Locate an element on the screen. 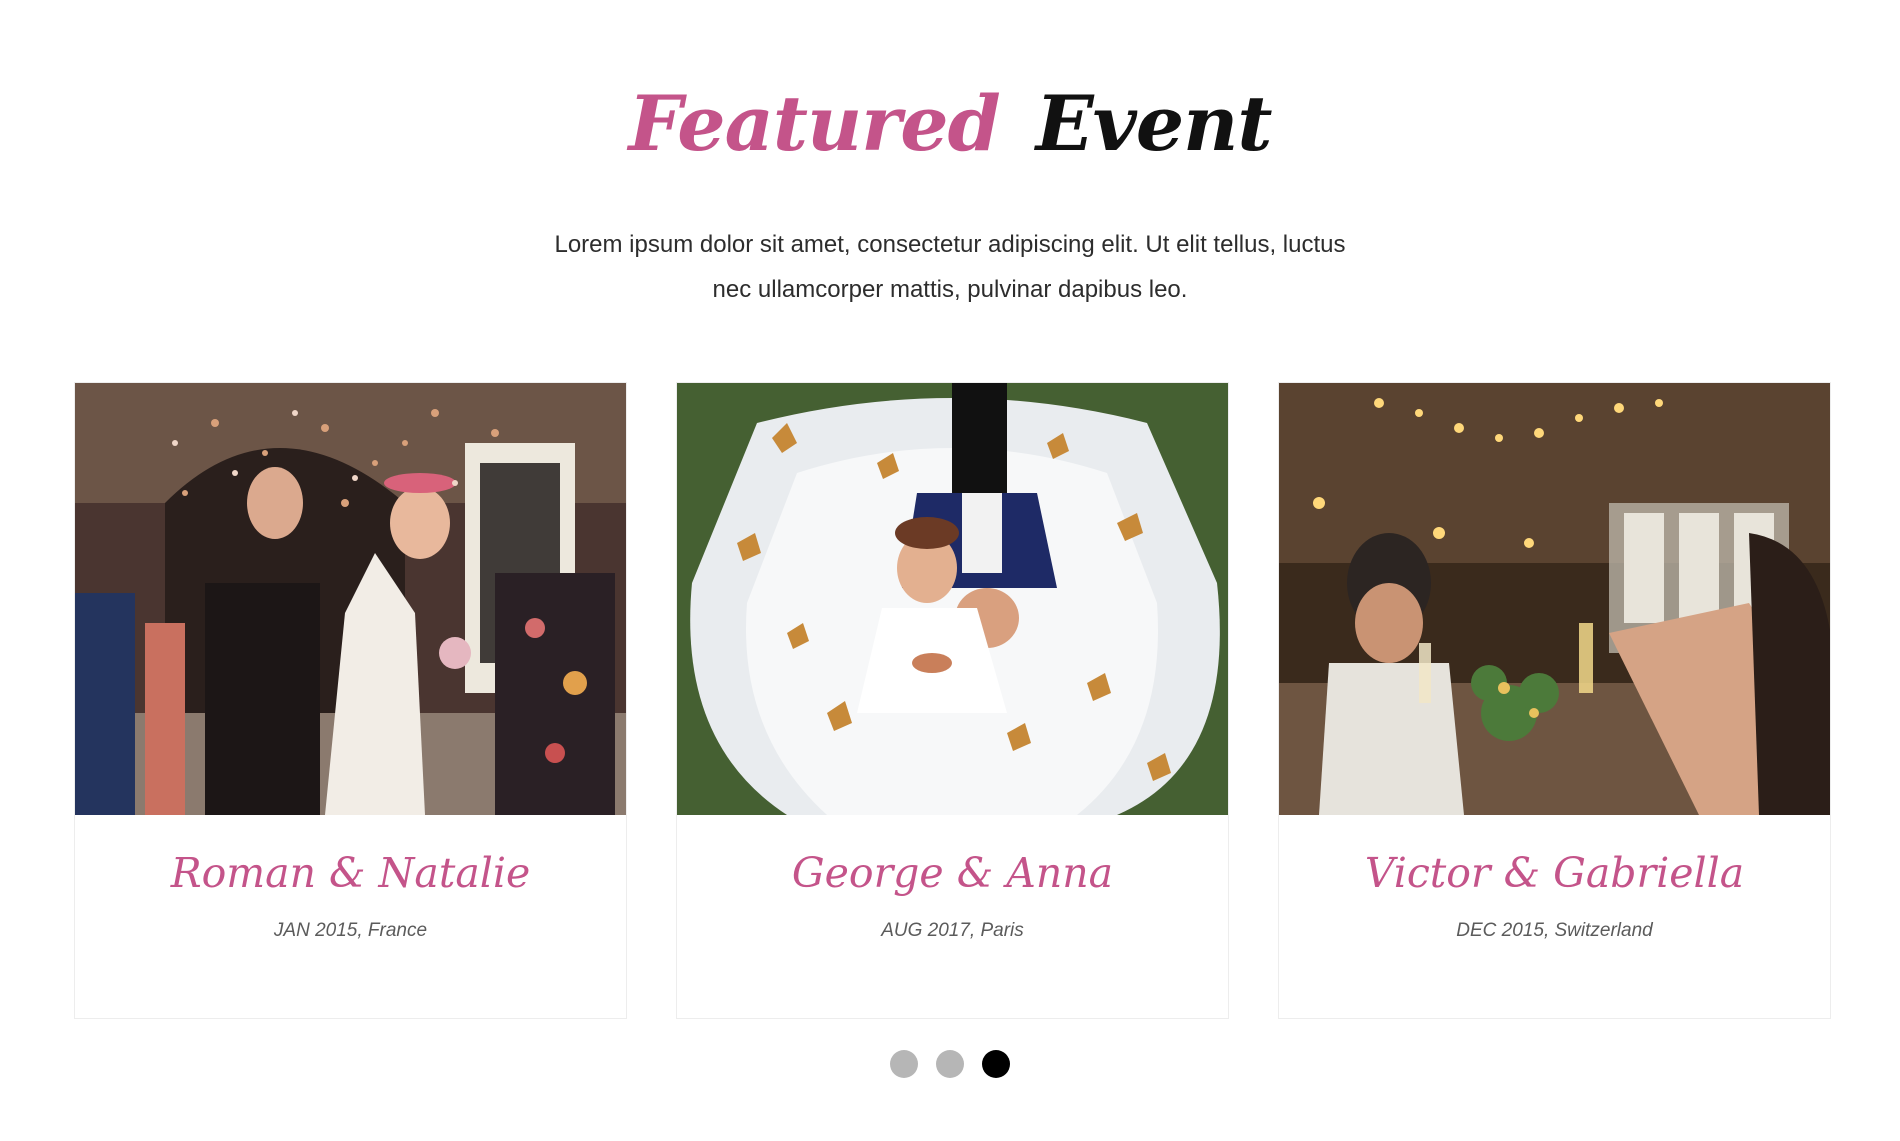 This screenshot has height=1141, width=1900. event-photo-reception-toast is located at coordinates (1554, 599).